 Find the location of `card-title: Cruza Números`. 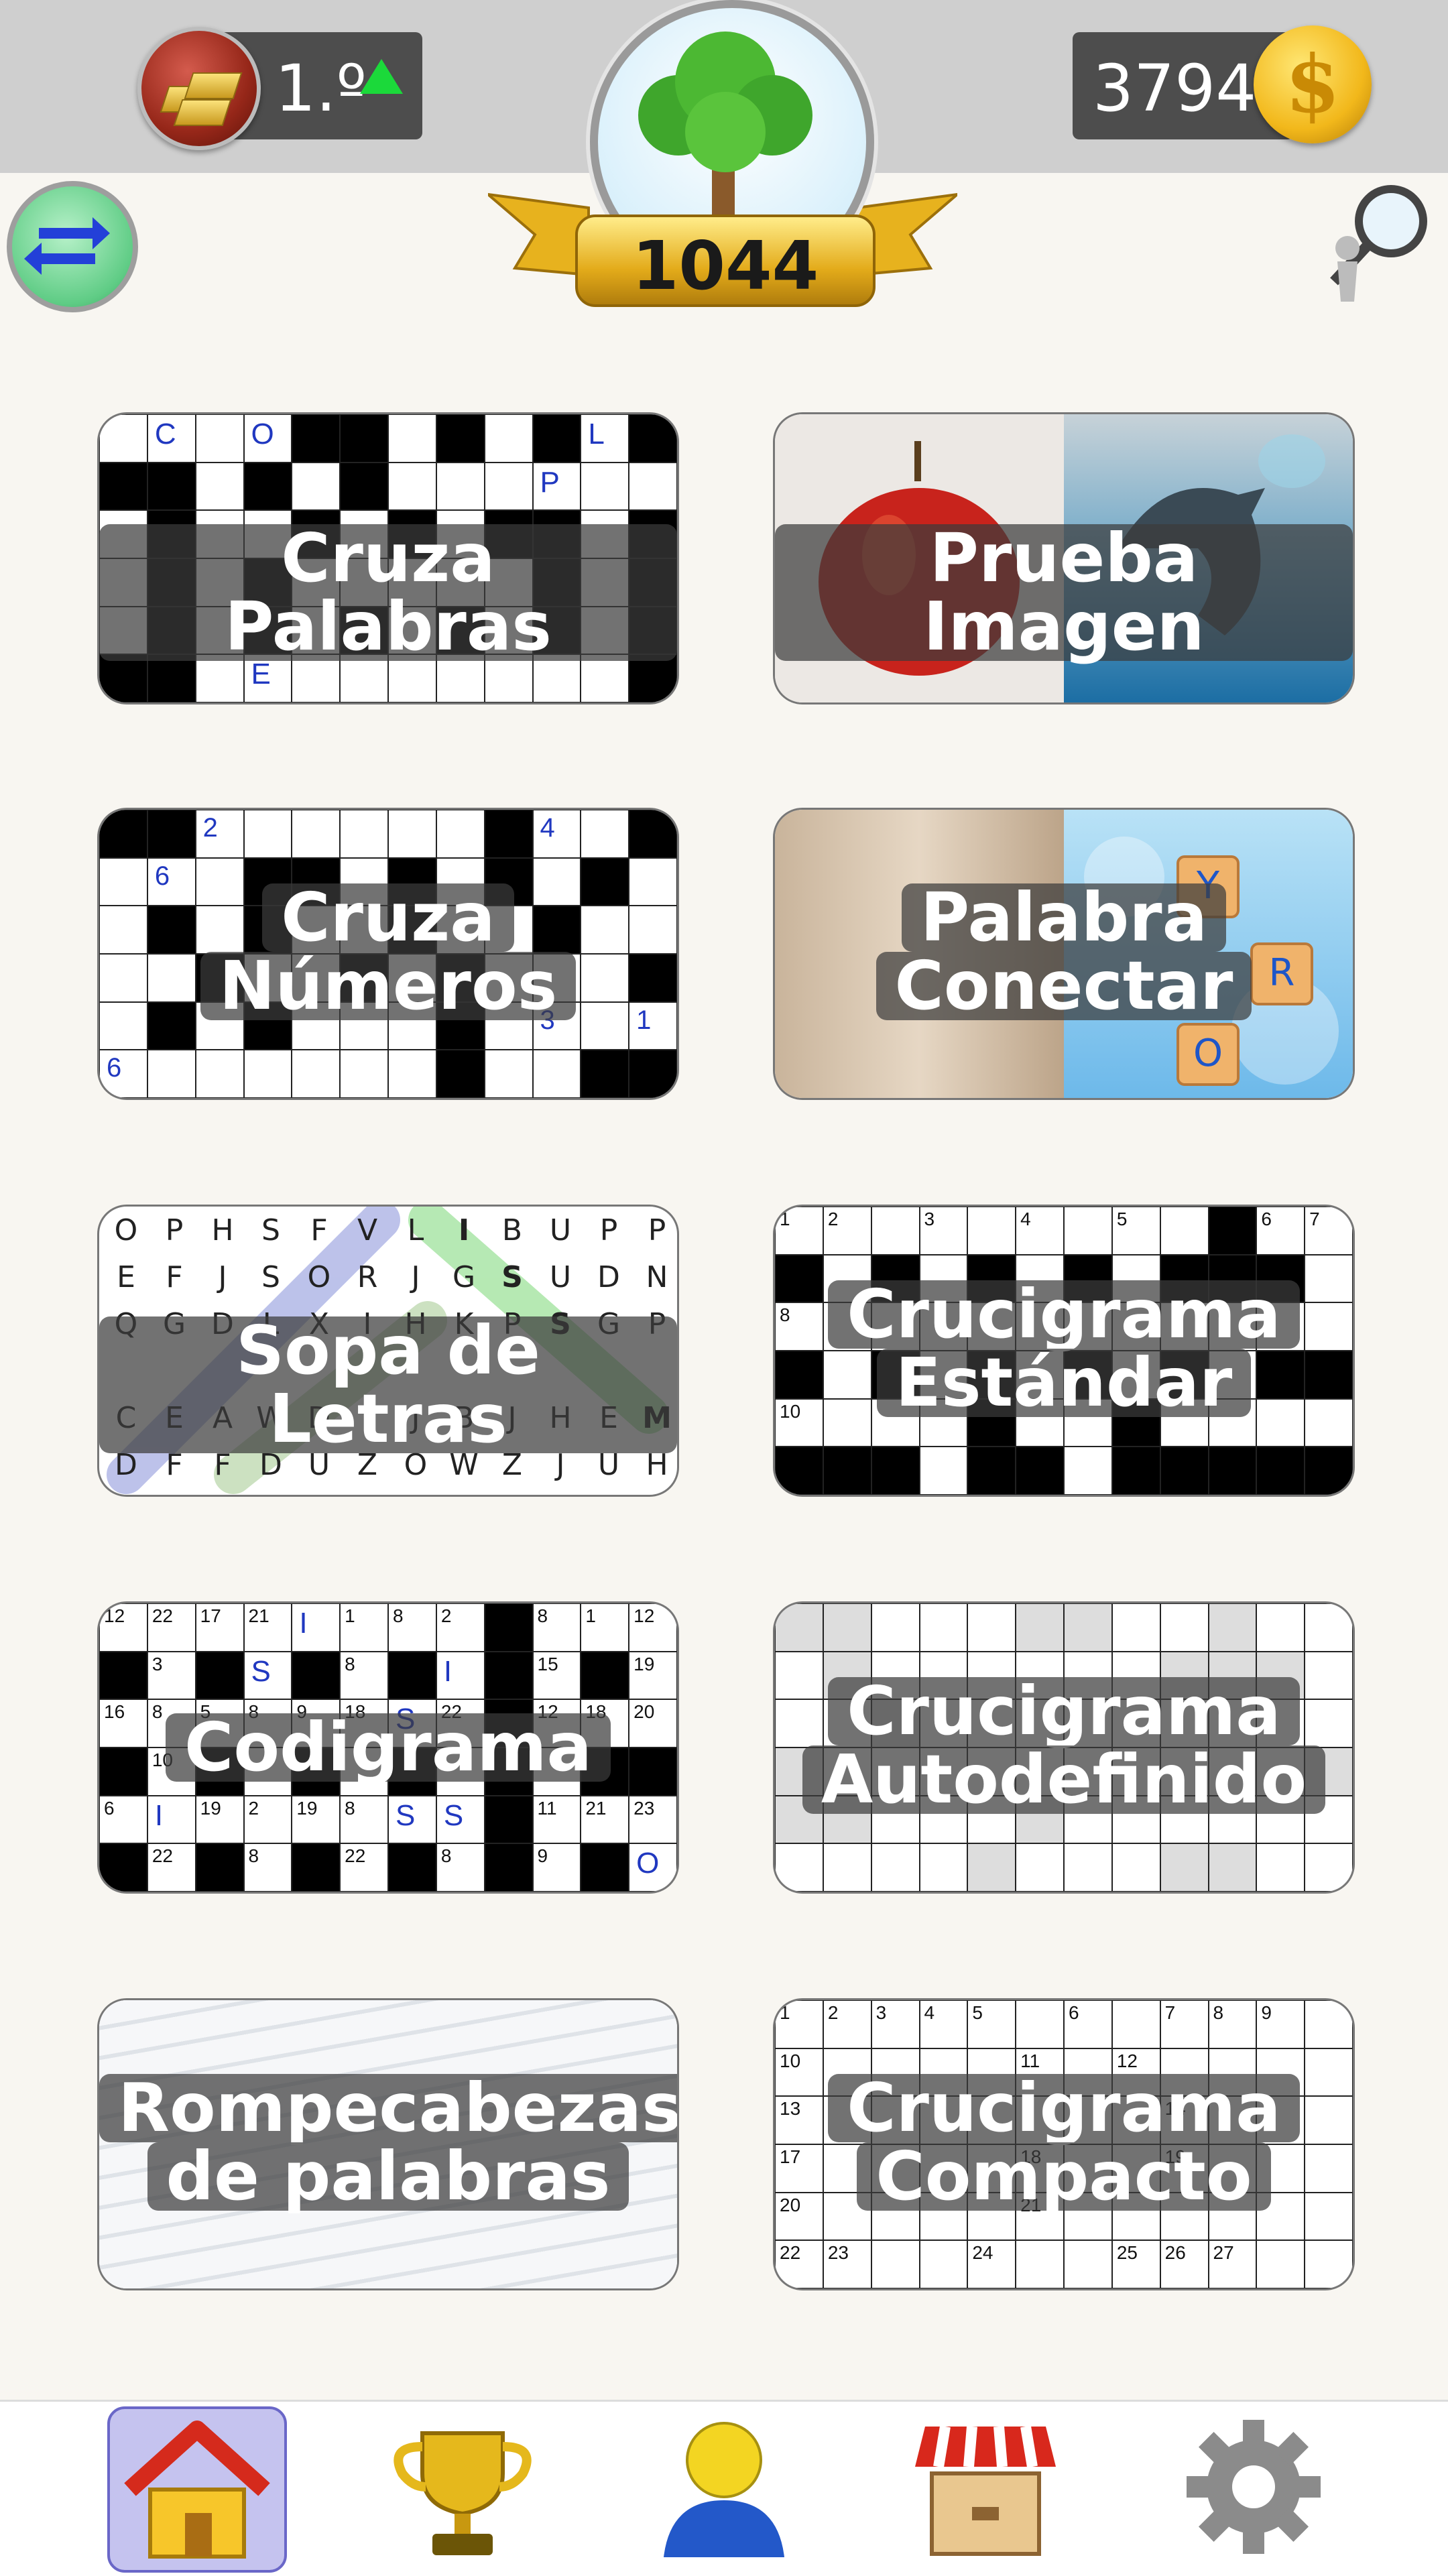

card-title: Cruza Números is located at coordinates (388, 952).